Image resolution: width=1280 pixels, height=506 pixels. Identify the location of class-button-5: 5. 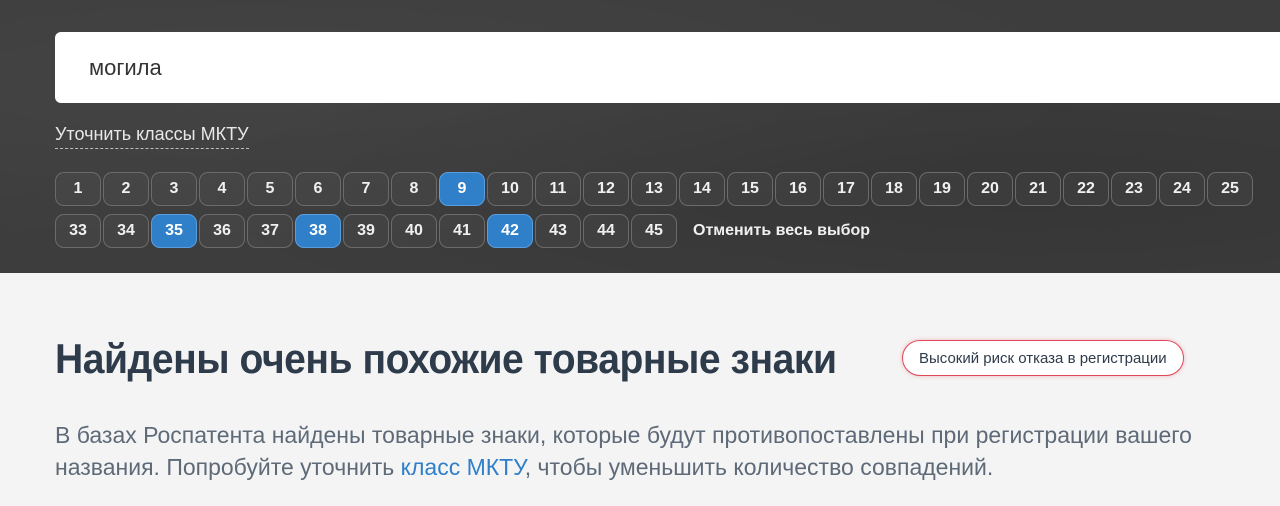
(270, 189).